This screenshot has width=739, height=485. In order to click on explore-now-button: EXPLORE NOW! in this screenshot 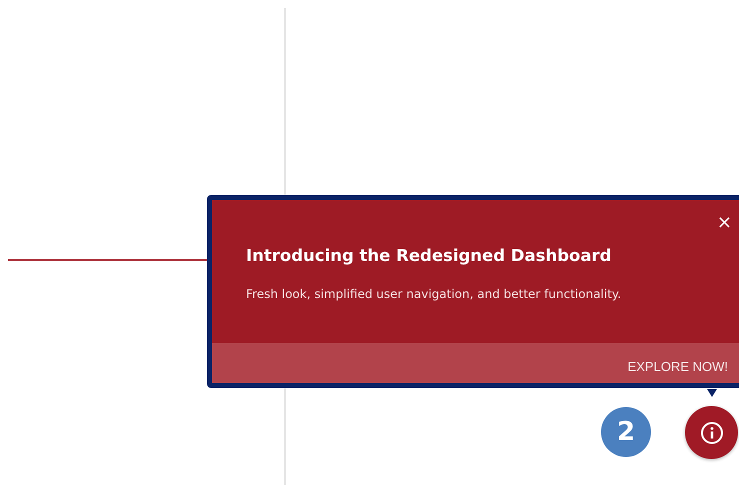, I will do `click(678, 366)`.